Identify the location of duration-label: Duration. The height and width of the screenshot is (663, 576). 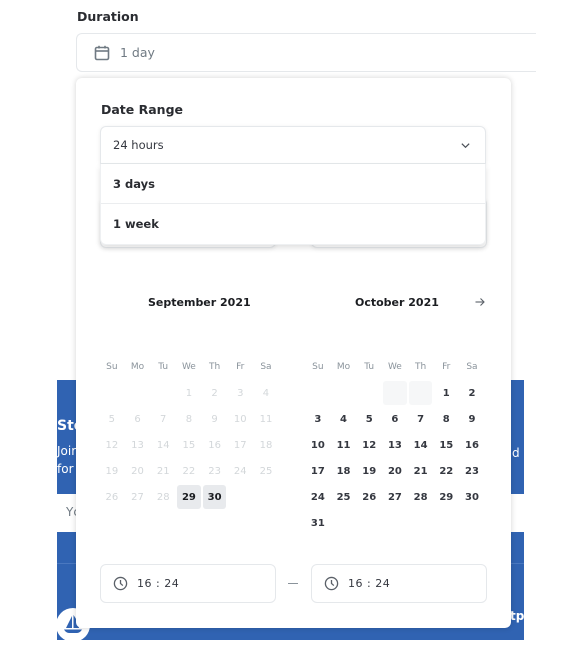
(108, 16).